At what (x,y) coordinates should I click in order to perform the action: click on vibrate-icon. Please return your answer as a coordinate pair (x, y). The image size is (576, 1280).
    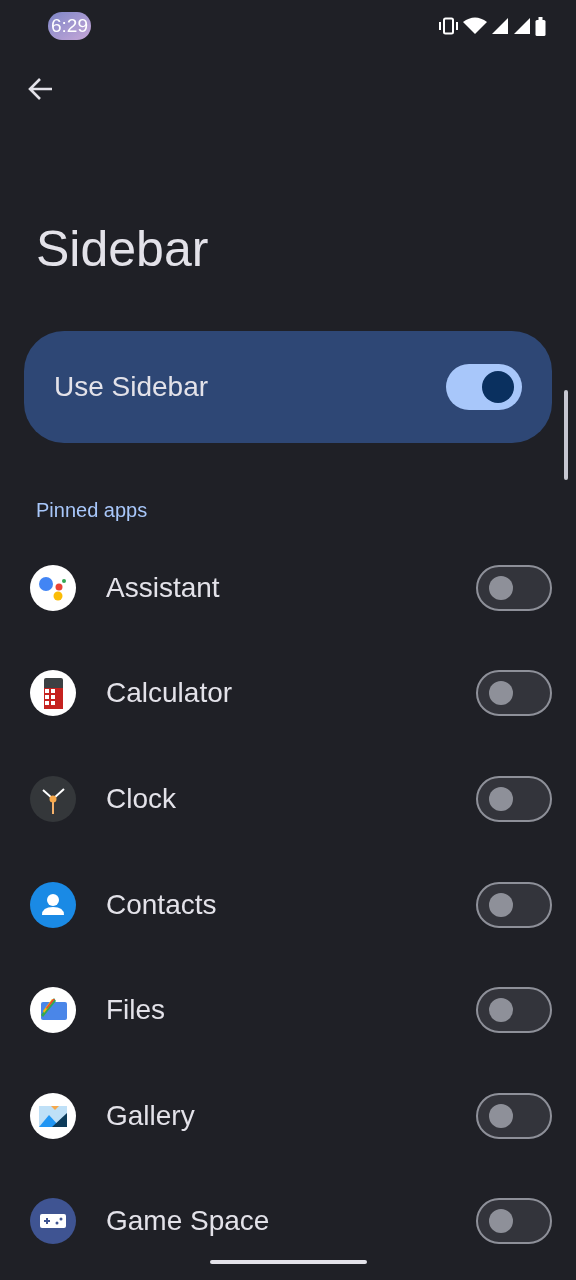
    Looking at the image, I should click on (448, 26).